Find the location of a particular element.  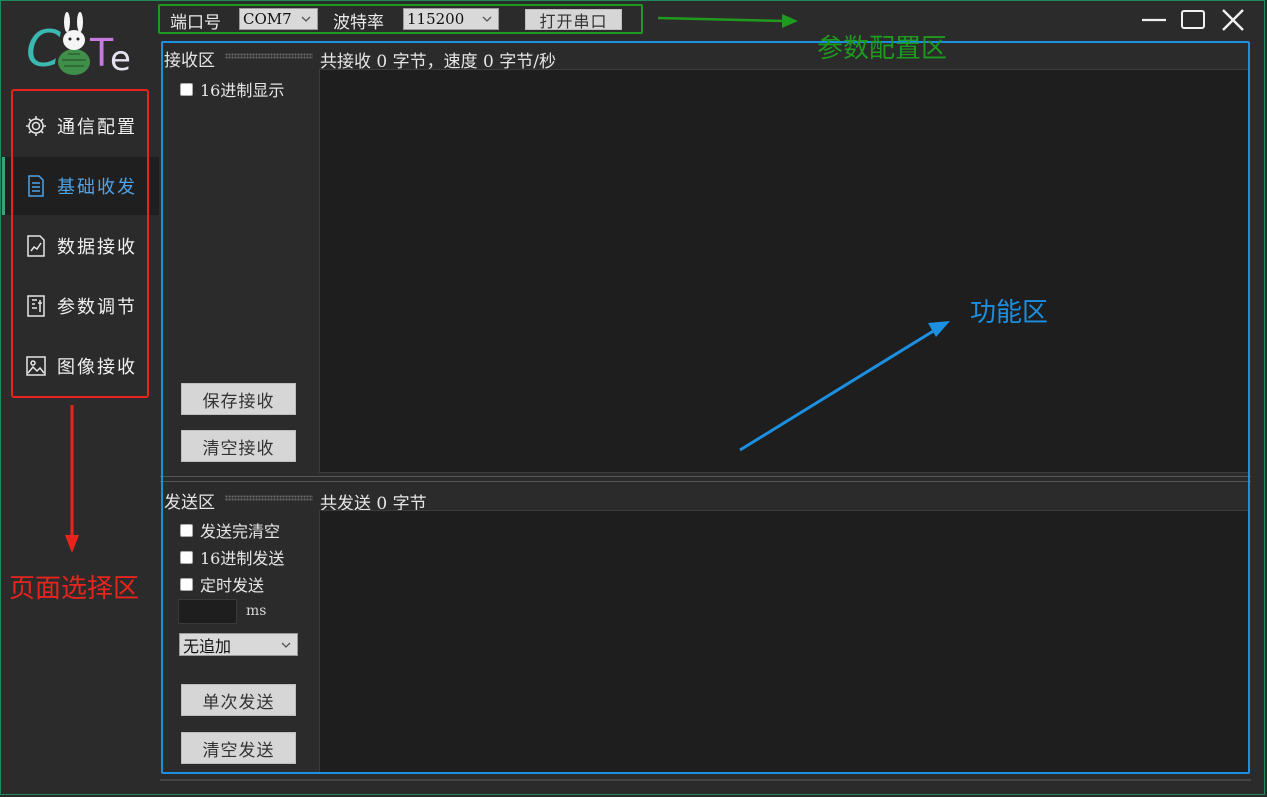

green-arrow is located at coordinates (721, 19).